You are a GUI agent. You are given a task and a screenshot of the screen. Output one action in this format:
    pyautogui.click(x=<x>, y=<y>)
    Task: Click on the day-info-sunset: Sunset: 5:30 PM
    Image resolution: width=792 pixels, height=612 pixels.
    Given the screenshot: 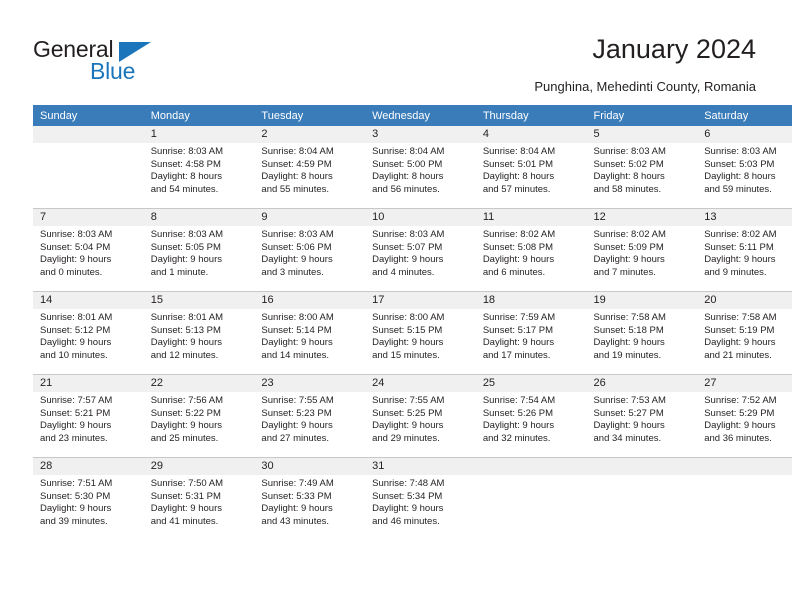 What is the action you would take?
    pyautogui.click(x=75, y=496)
    